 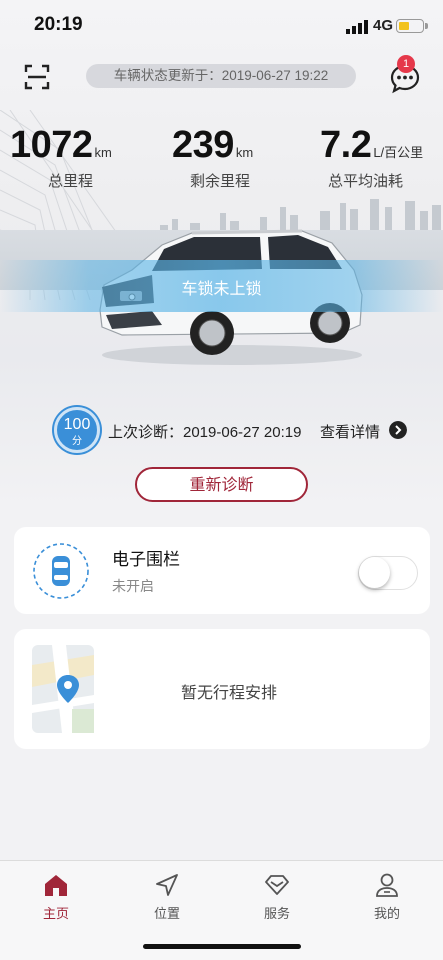 I want to click on navigation-icon, so click(x=167, y=885).